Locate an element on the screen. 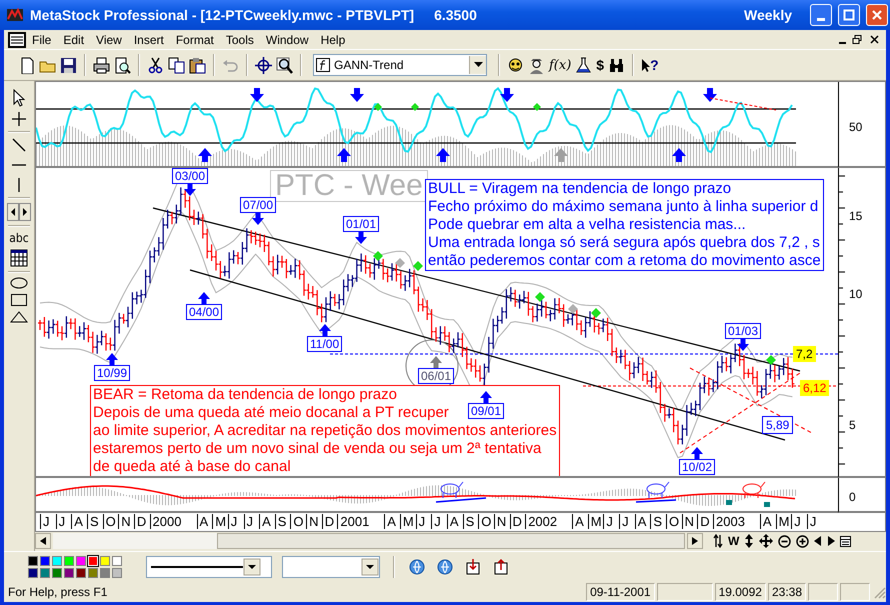 The image size is (890, 605). function-icon: f(x) is located at coordinates (560, 65).